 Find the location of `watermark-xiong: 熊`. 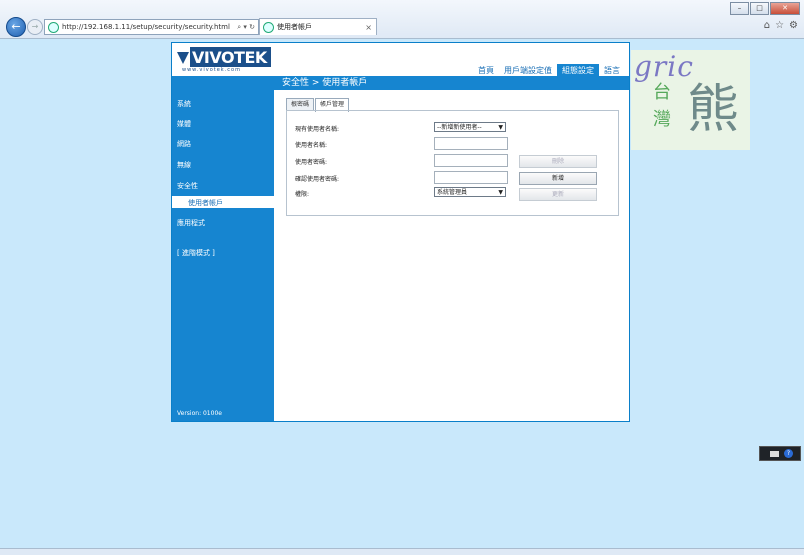

watermark-xiong: 熊 is located at coordinates (713, 110).